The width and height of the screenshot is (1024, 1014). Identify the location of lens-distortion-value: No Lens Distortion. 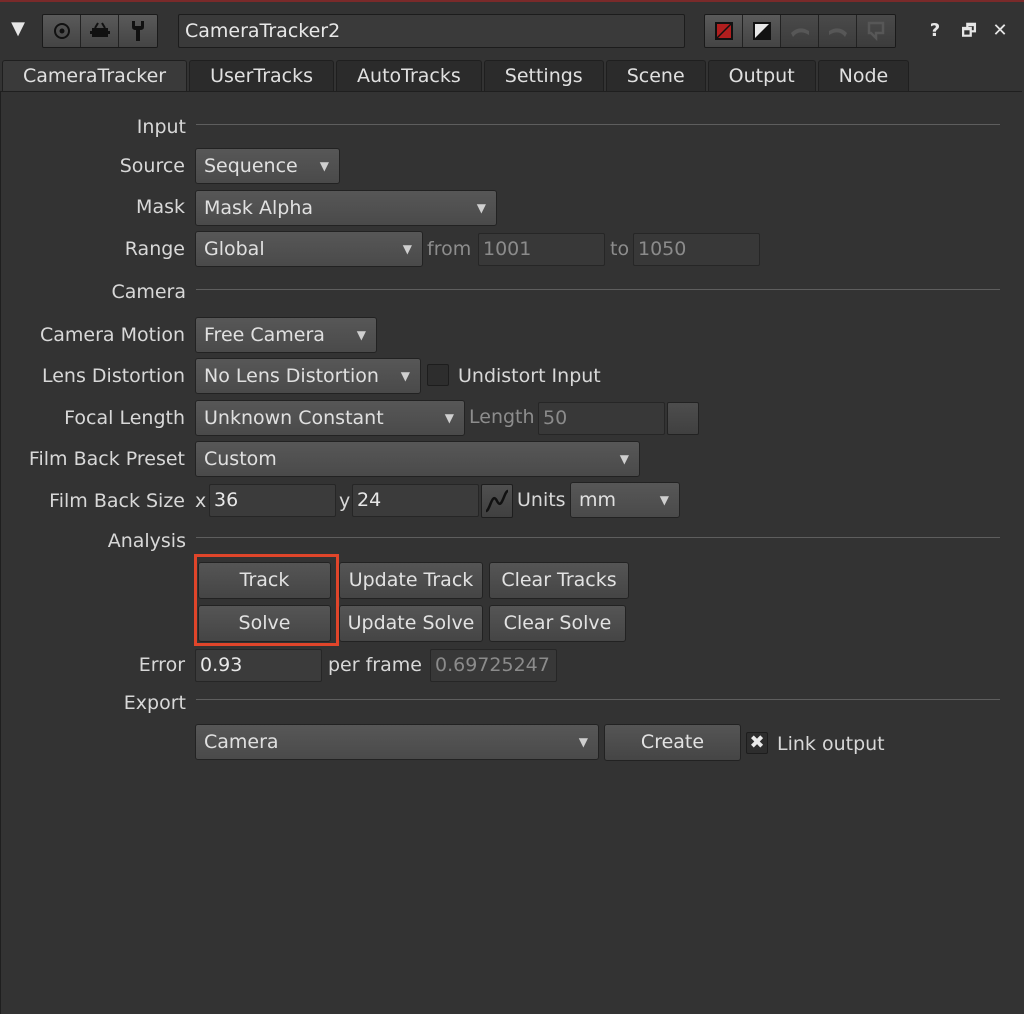
(291, 376).